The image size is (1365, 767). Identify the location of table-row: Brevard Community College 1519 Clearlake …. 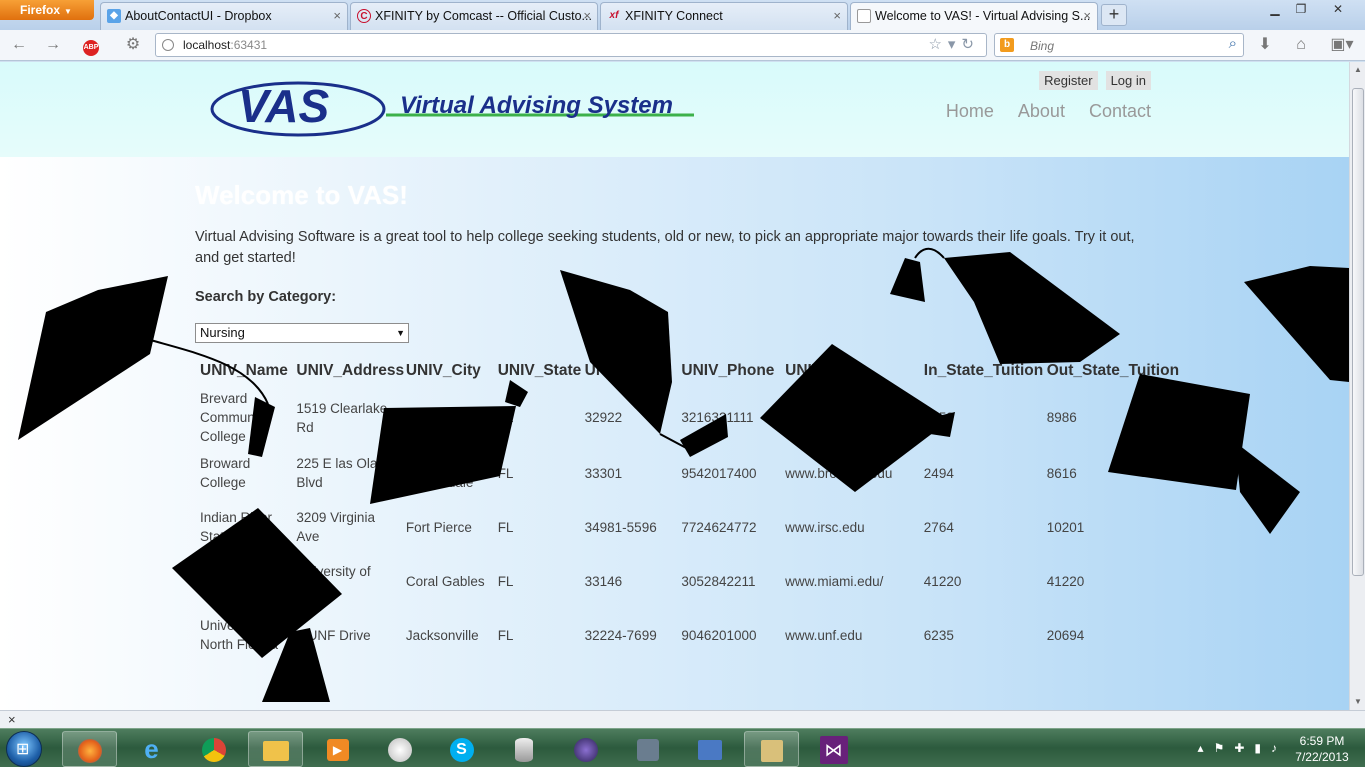
(692, 417).